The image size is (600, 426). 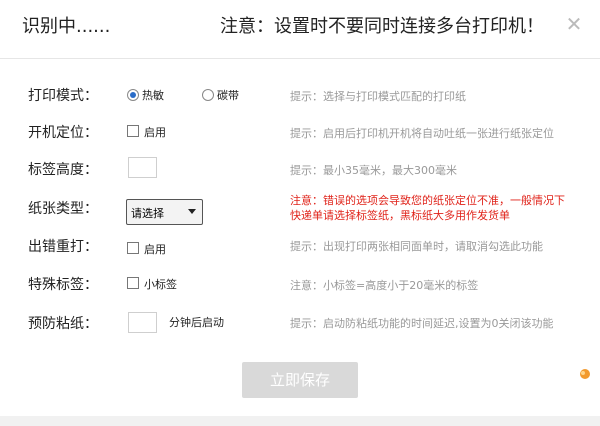 What do you see at coordinates (400, 215) in the screenshot?
I see `paper-type-warning-line2: 快递单请选择标签纸，黑标纸大多用作发货单` at bounding box center [400, 215].